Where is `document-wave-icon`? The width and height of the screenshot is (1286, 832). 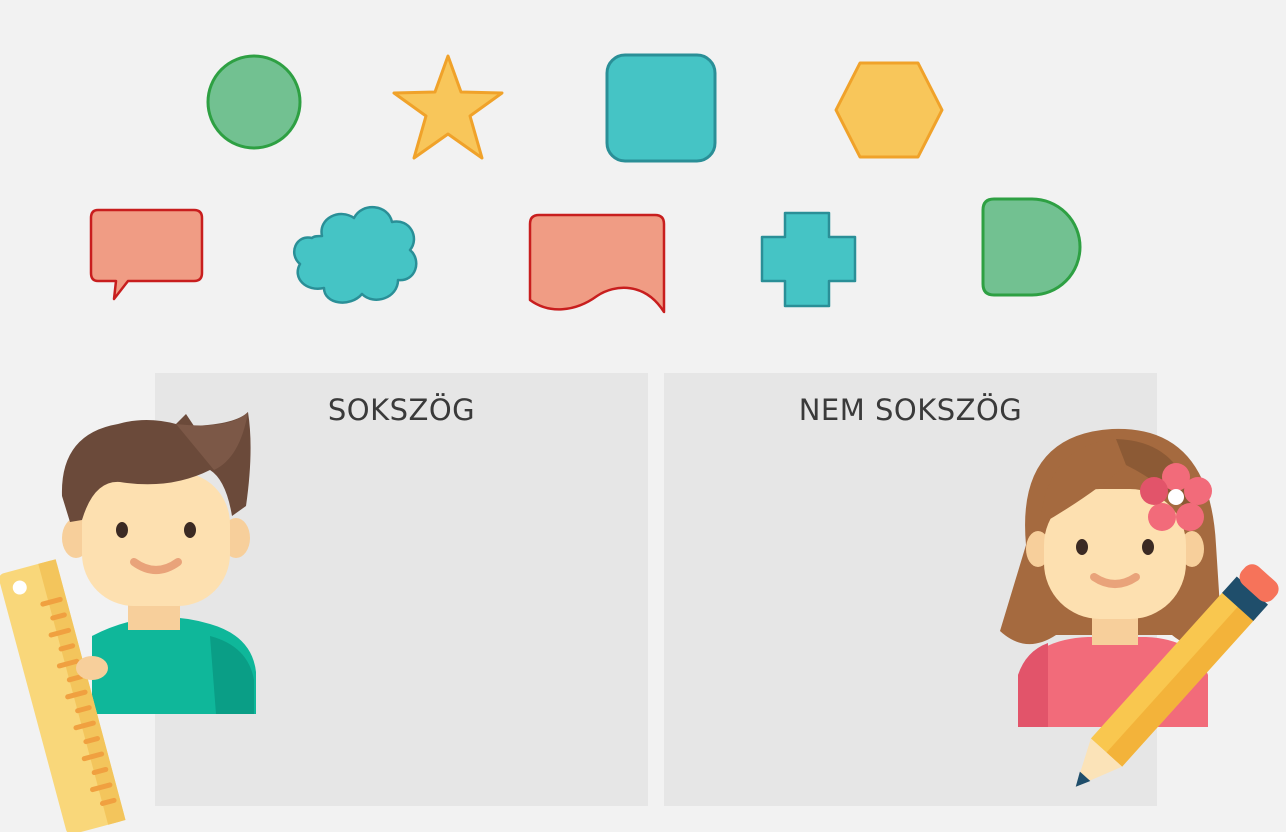 document-wave-icon is located at coordinates (597, 263).